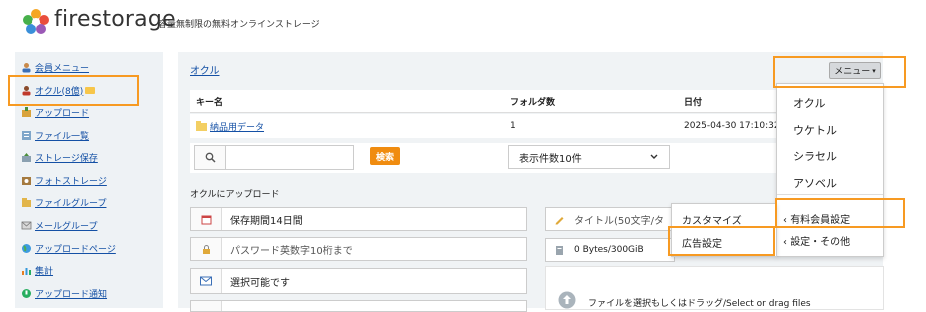 This screenshot has height=312, width=926. I want to click on sidebar-item-upload-page: アップロードページ, so click(68, 248).